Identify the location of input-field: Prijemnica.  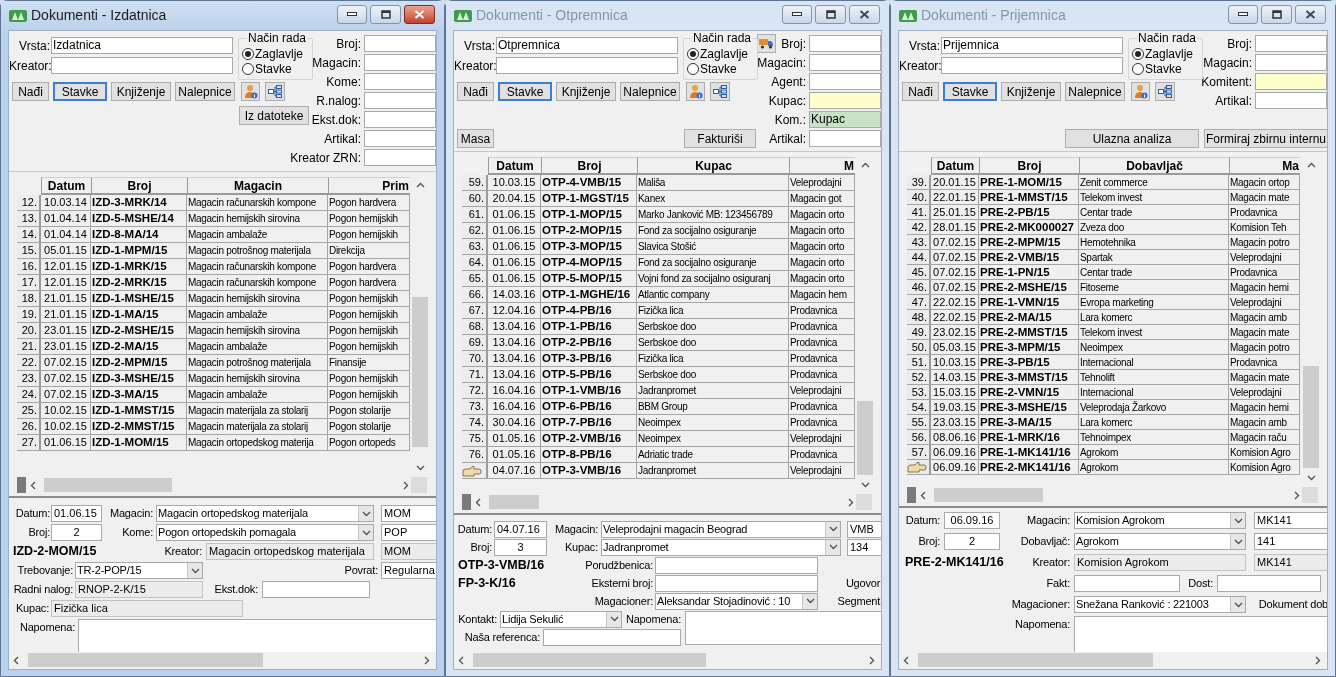
(1032, 45).